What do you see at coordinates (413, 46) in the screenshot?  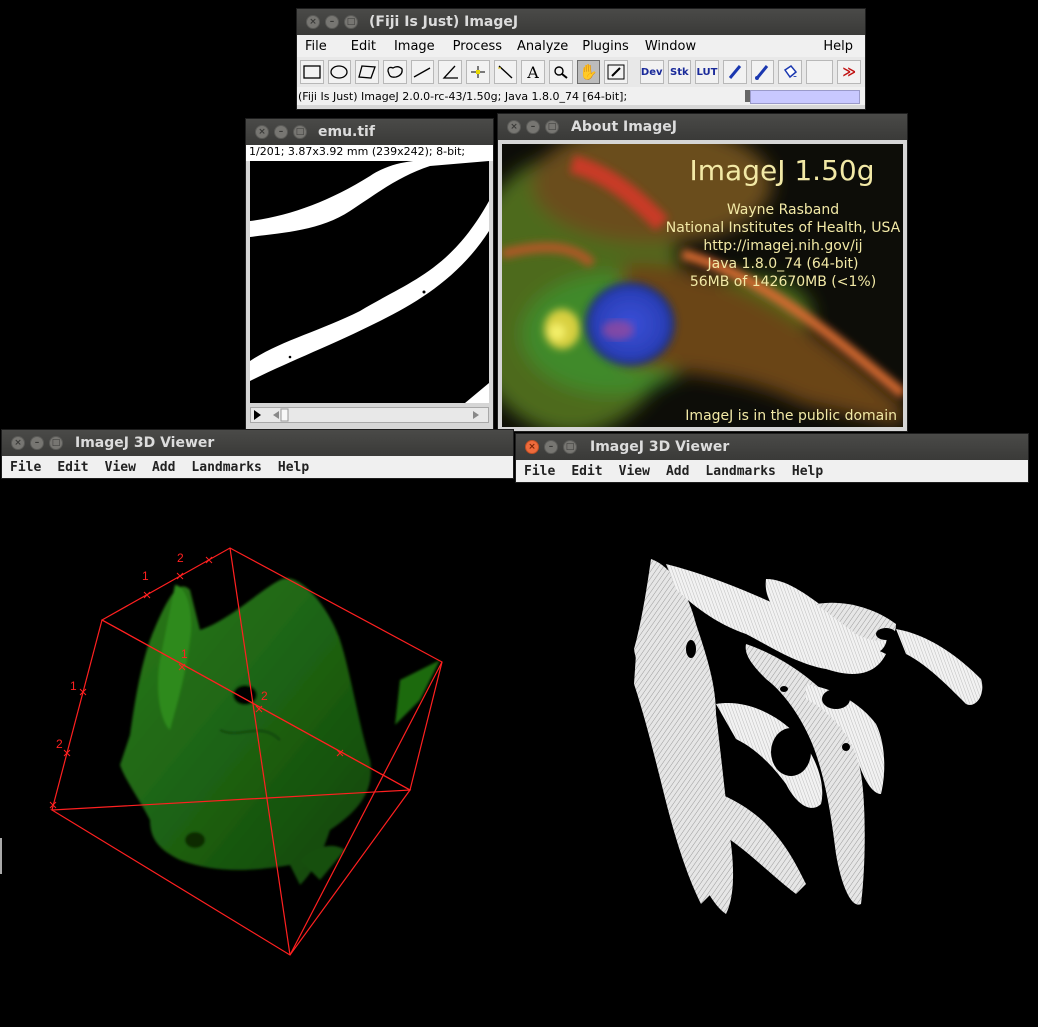 I see `menu-image: Image` at bounding box center [413, 46].